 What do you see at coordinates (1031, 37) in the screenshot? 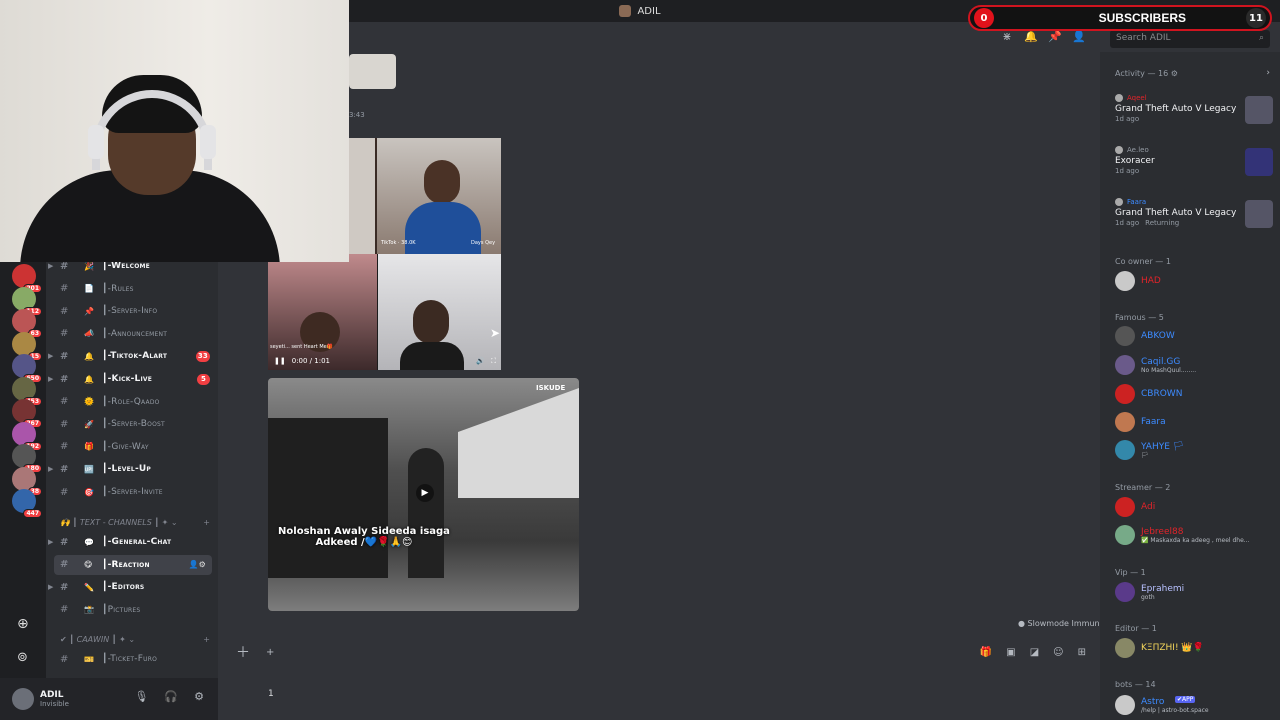
I see `mute-bell-icon: 🔔` at bounding box center [1031, 37].